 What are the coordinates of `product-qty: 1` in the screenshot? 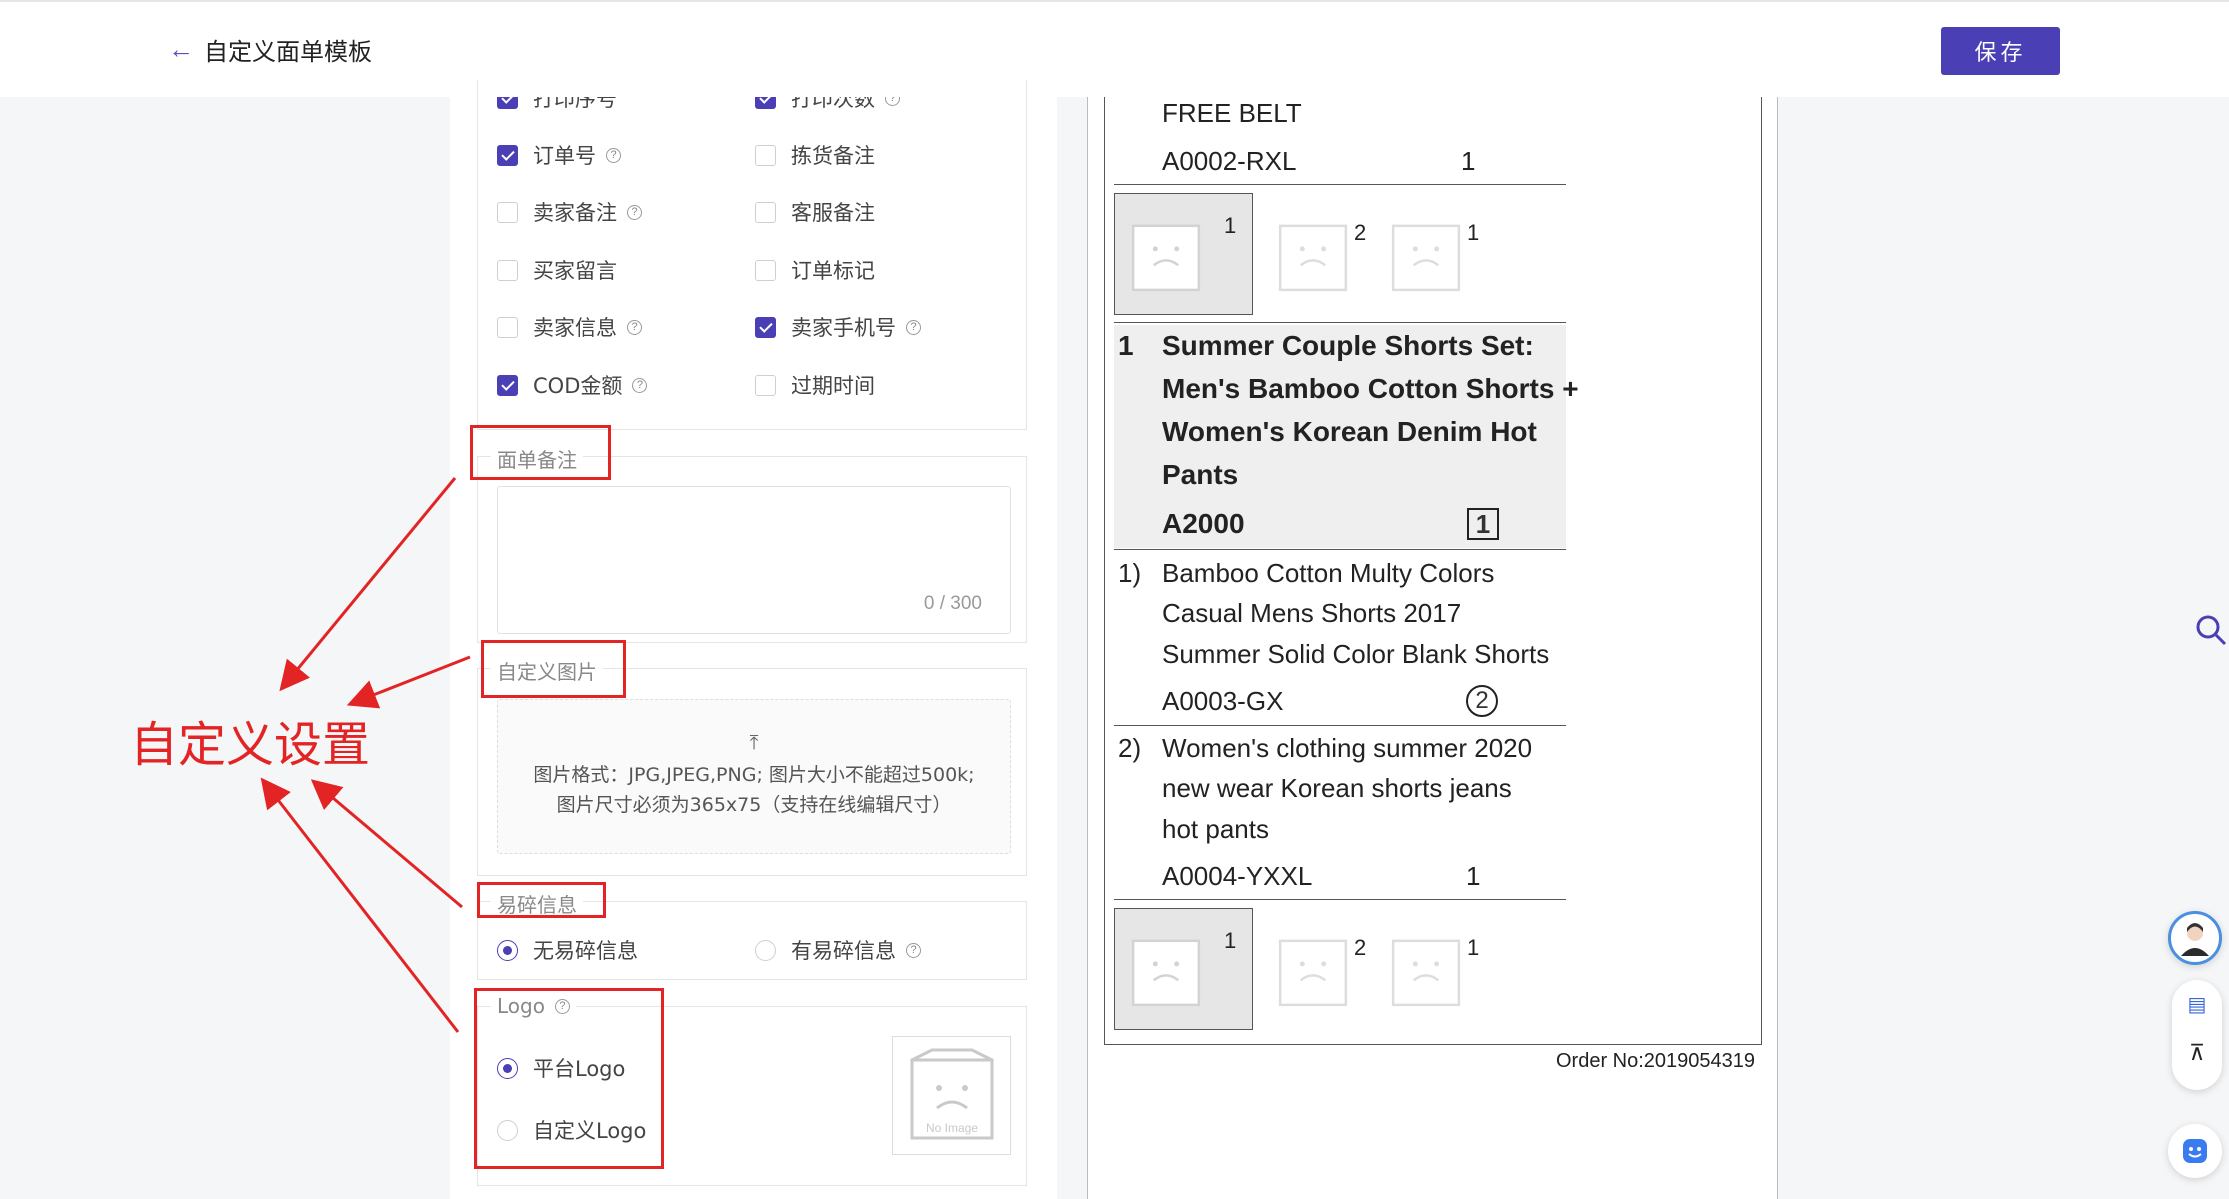 It's located at (1483, 524).